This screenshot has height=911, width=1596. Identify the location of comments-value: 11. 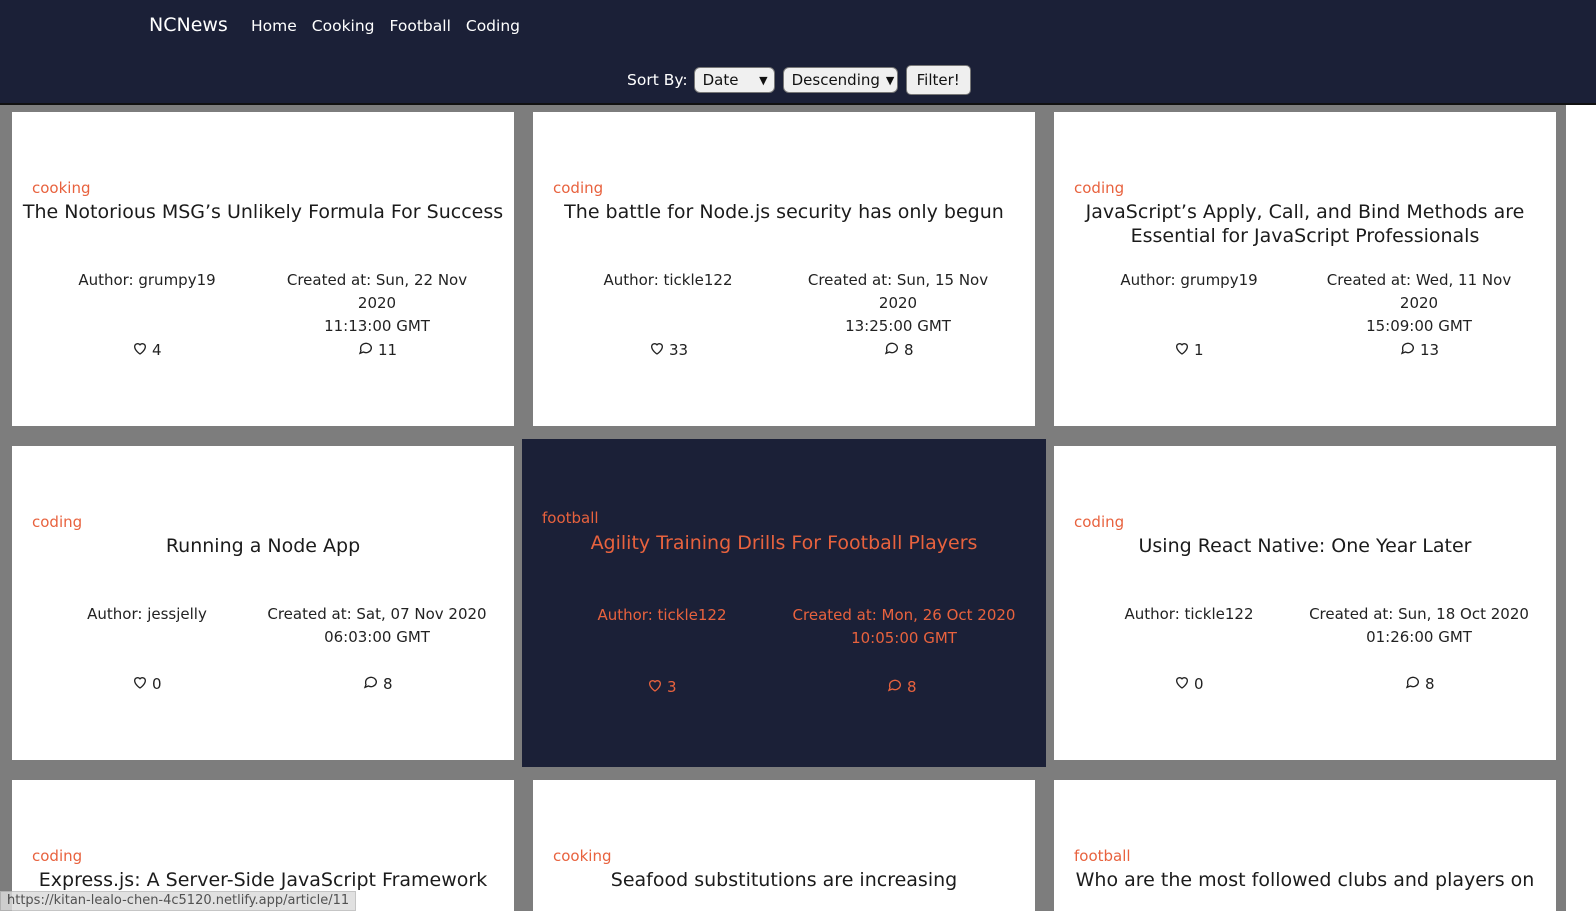
(388, 350).